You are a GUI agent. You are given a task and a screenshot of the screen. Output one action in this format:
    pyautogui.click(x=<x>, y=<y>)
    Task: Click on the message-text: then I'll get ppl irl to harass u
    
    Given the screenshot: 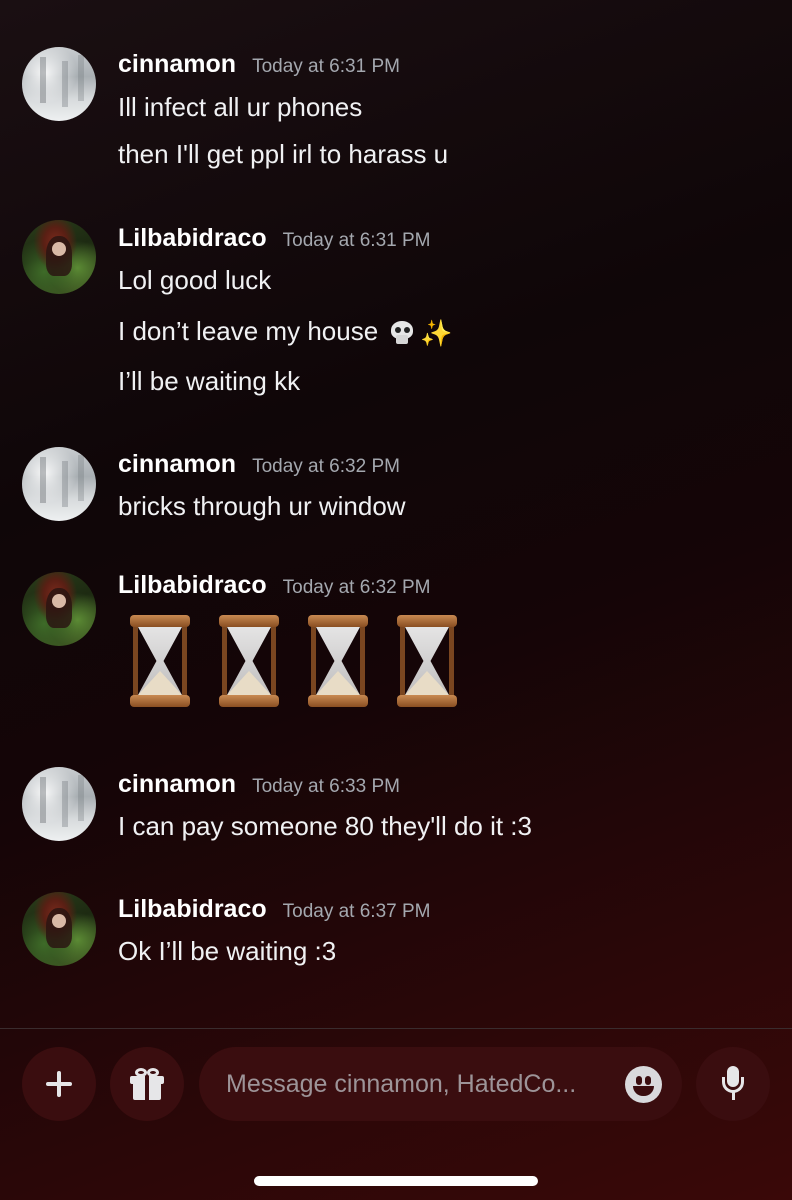 What is the action you would take?
    pyautogui.click(x=283, y=154)
    